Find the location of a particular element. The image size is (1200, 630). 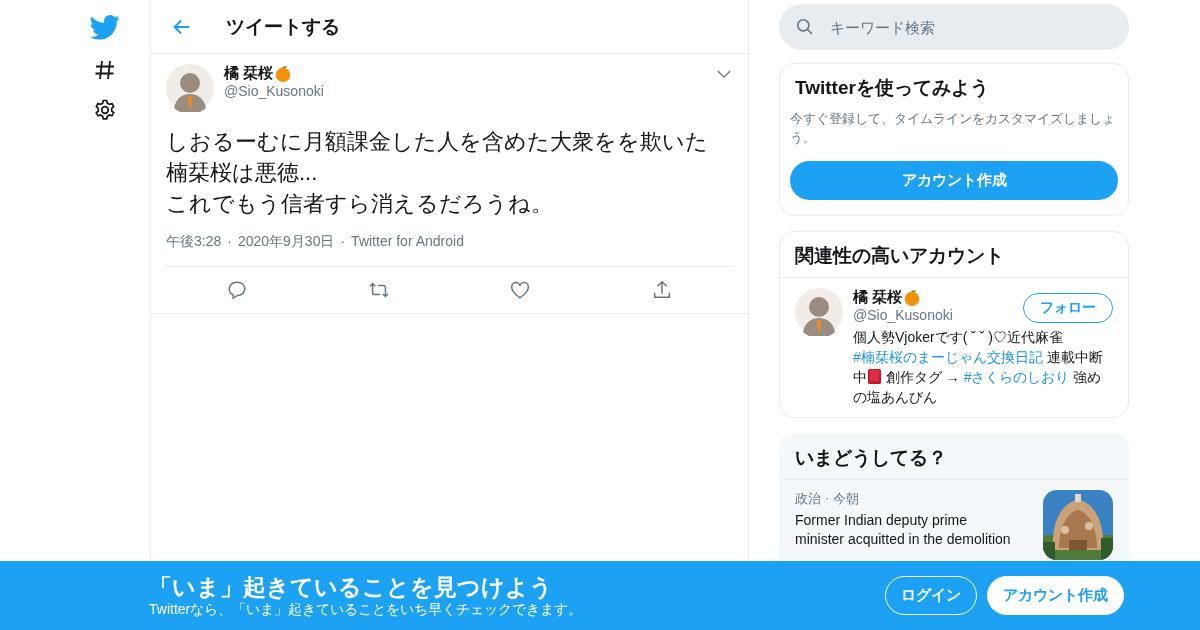

timestamp-link: 2020年9月30日 is located at coordinates (286, 242).